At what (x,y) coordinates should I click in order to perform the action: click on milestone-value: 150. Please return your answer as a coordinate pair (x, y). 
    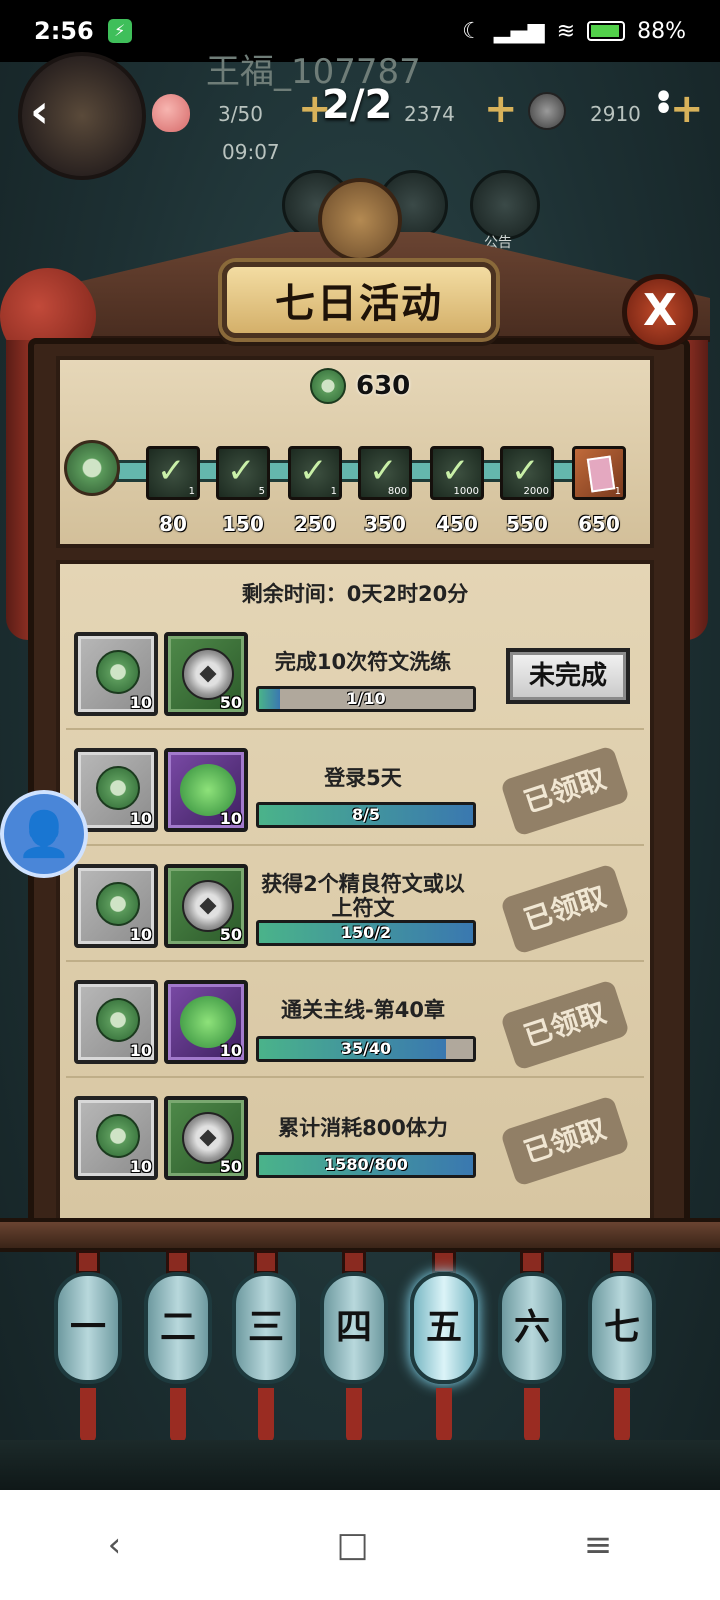
    Looking at the image, I should click on (243, 524).